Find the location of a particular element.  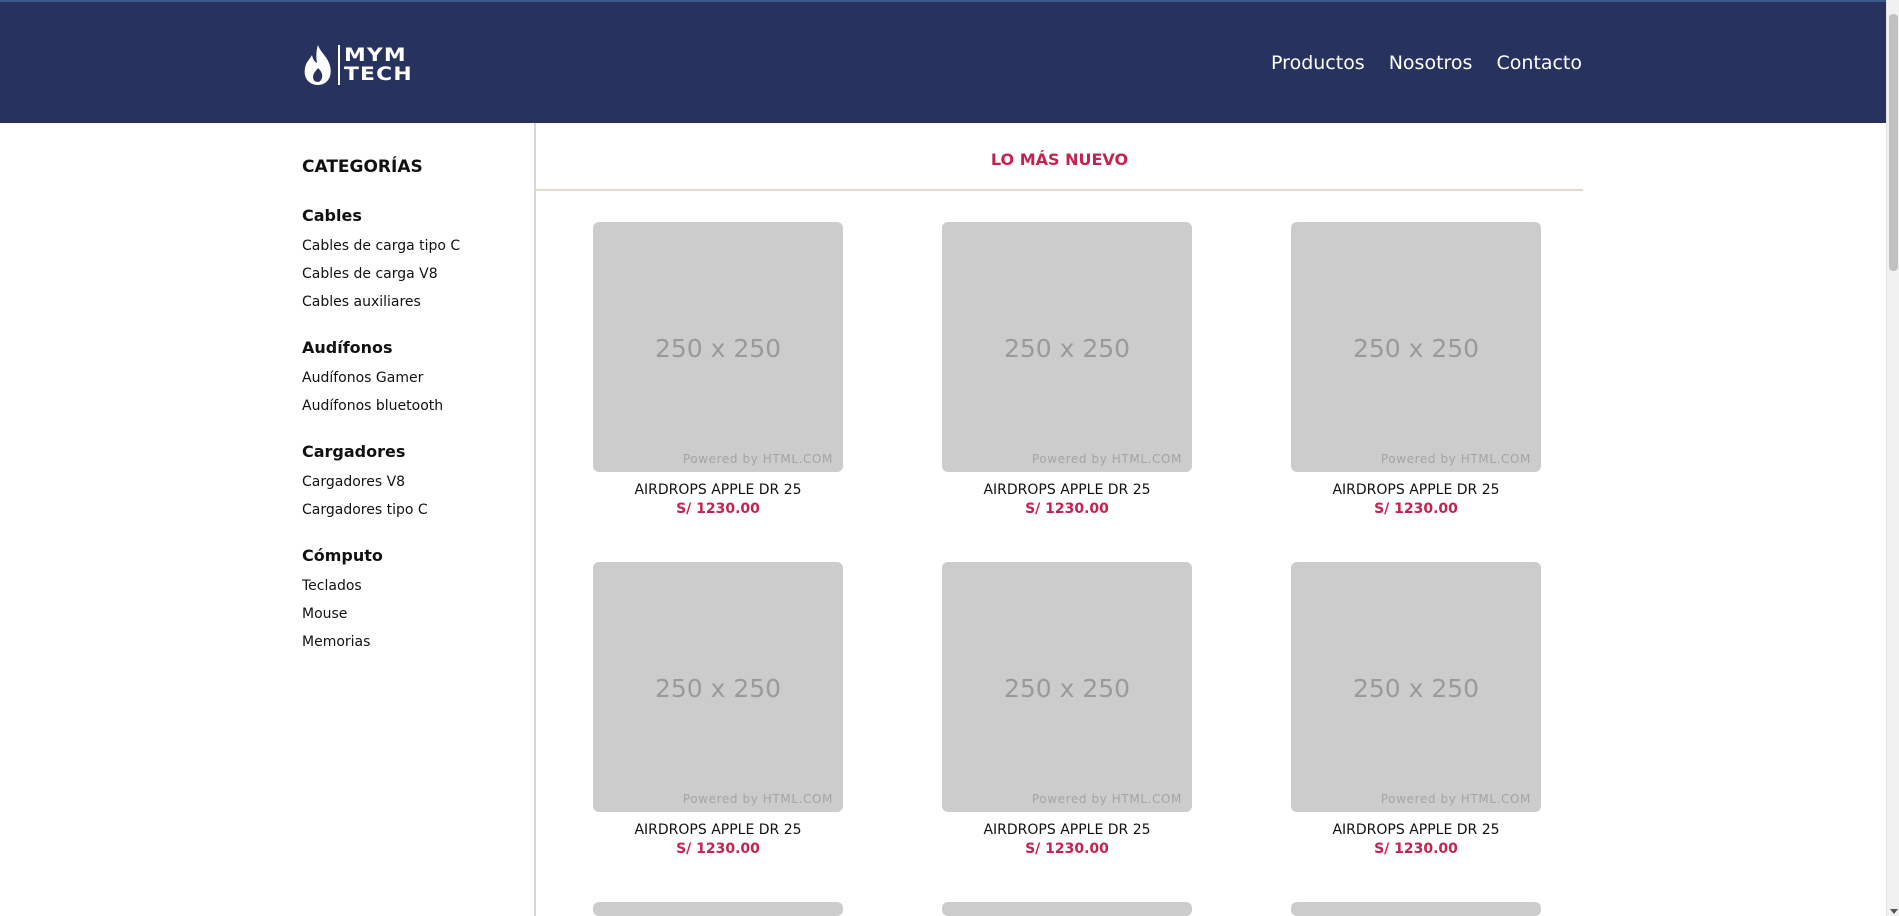

category-heading: Cargadores is located at coordinates (365, 451).